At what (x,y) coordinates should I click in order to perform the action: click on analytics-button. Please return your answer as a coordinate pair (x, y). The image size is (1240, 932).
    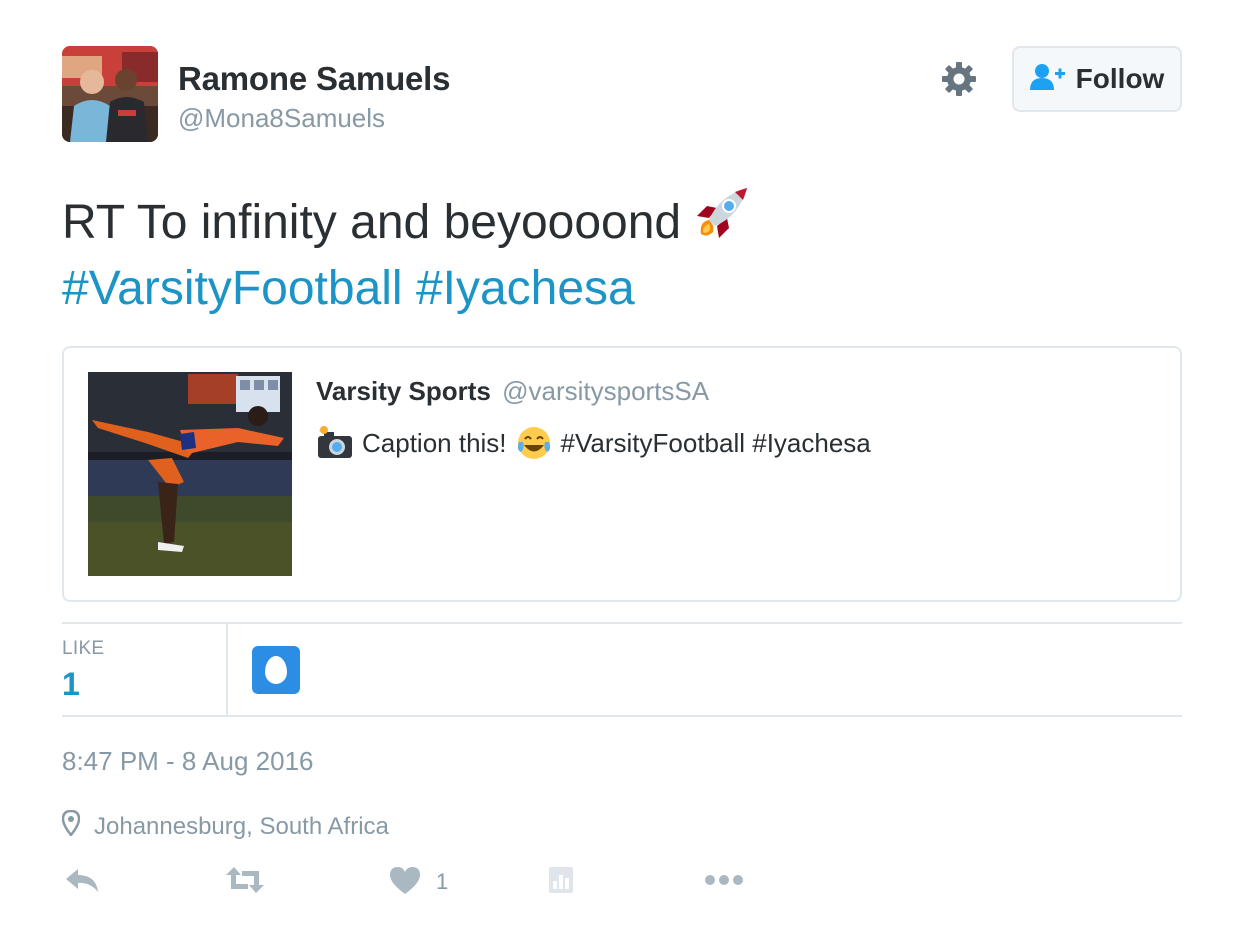
    Looking at the image, I should click on (561, 882).